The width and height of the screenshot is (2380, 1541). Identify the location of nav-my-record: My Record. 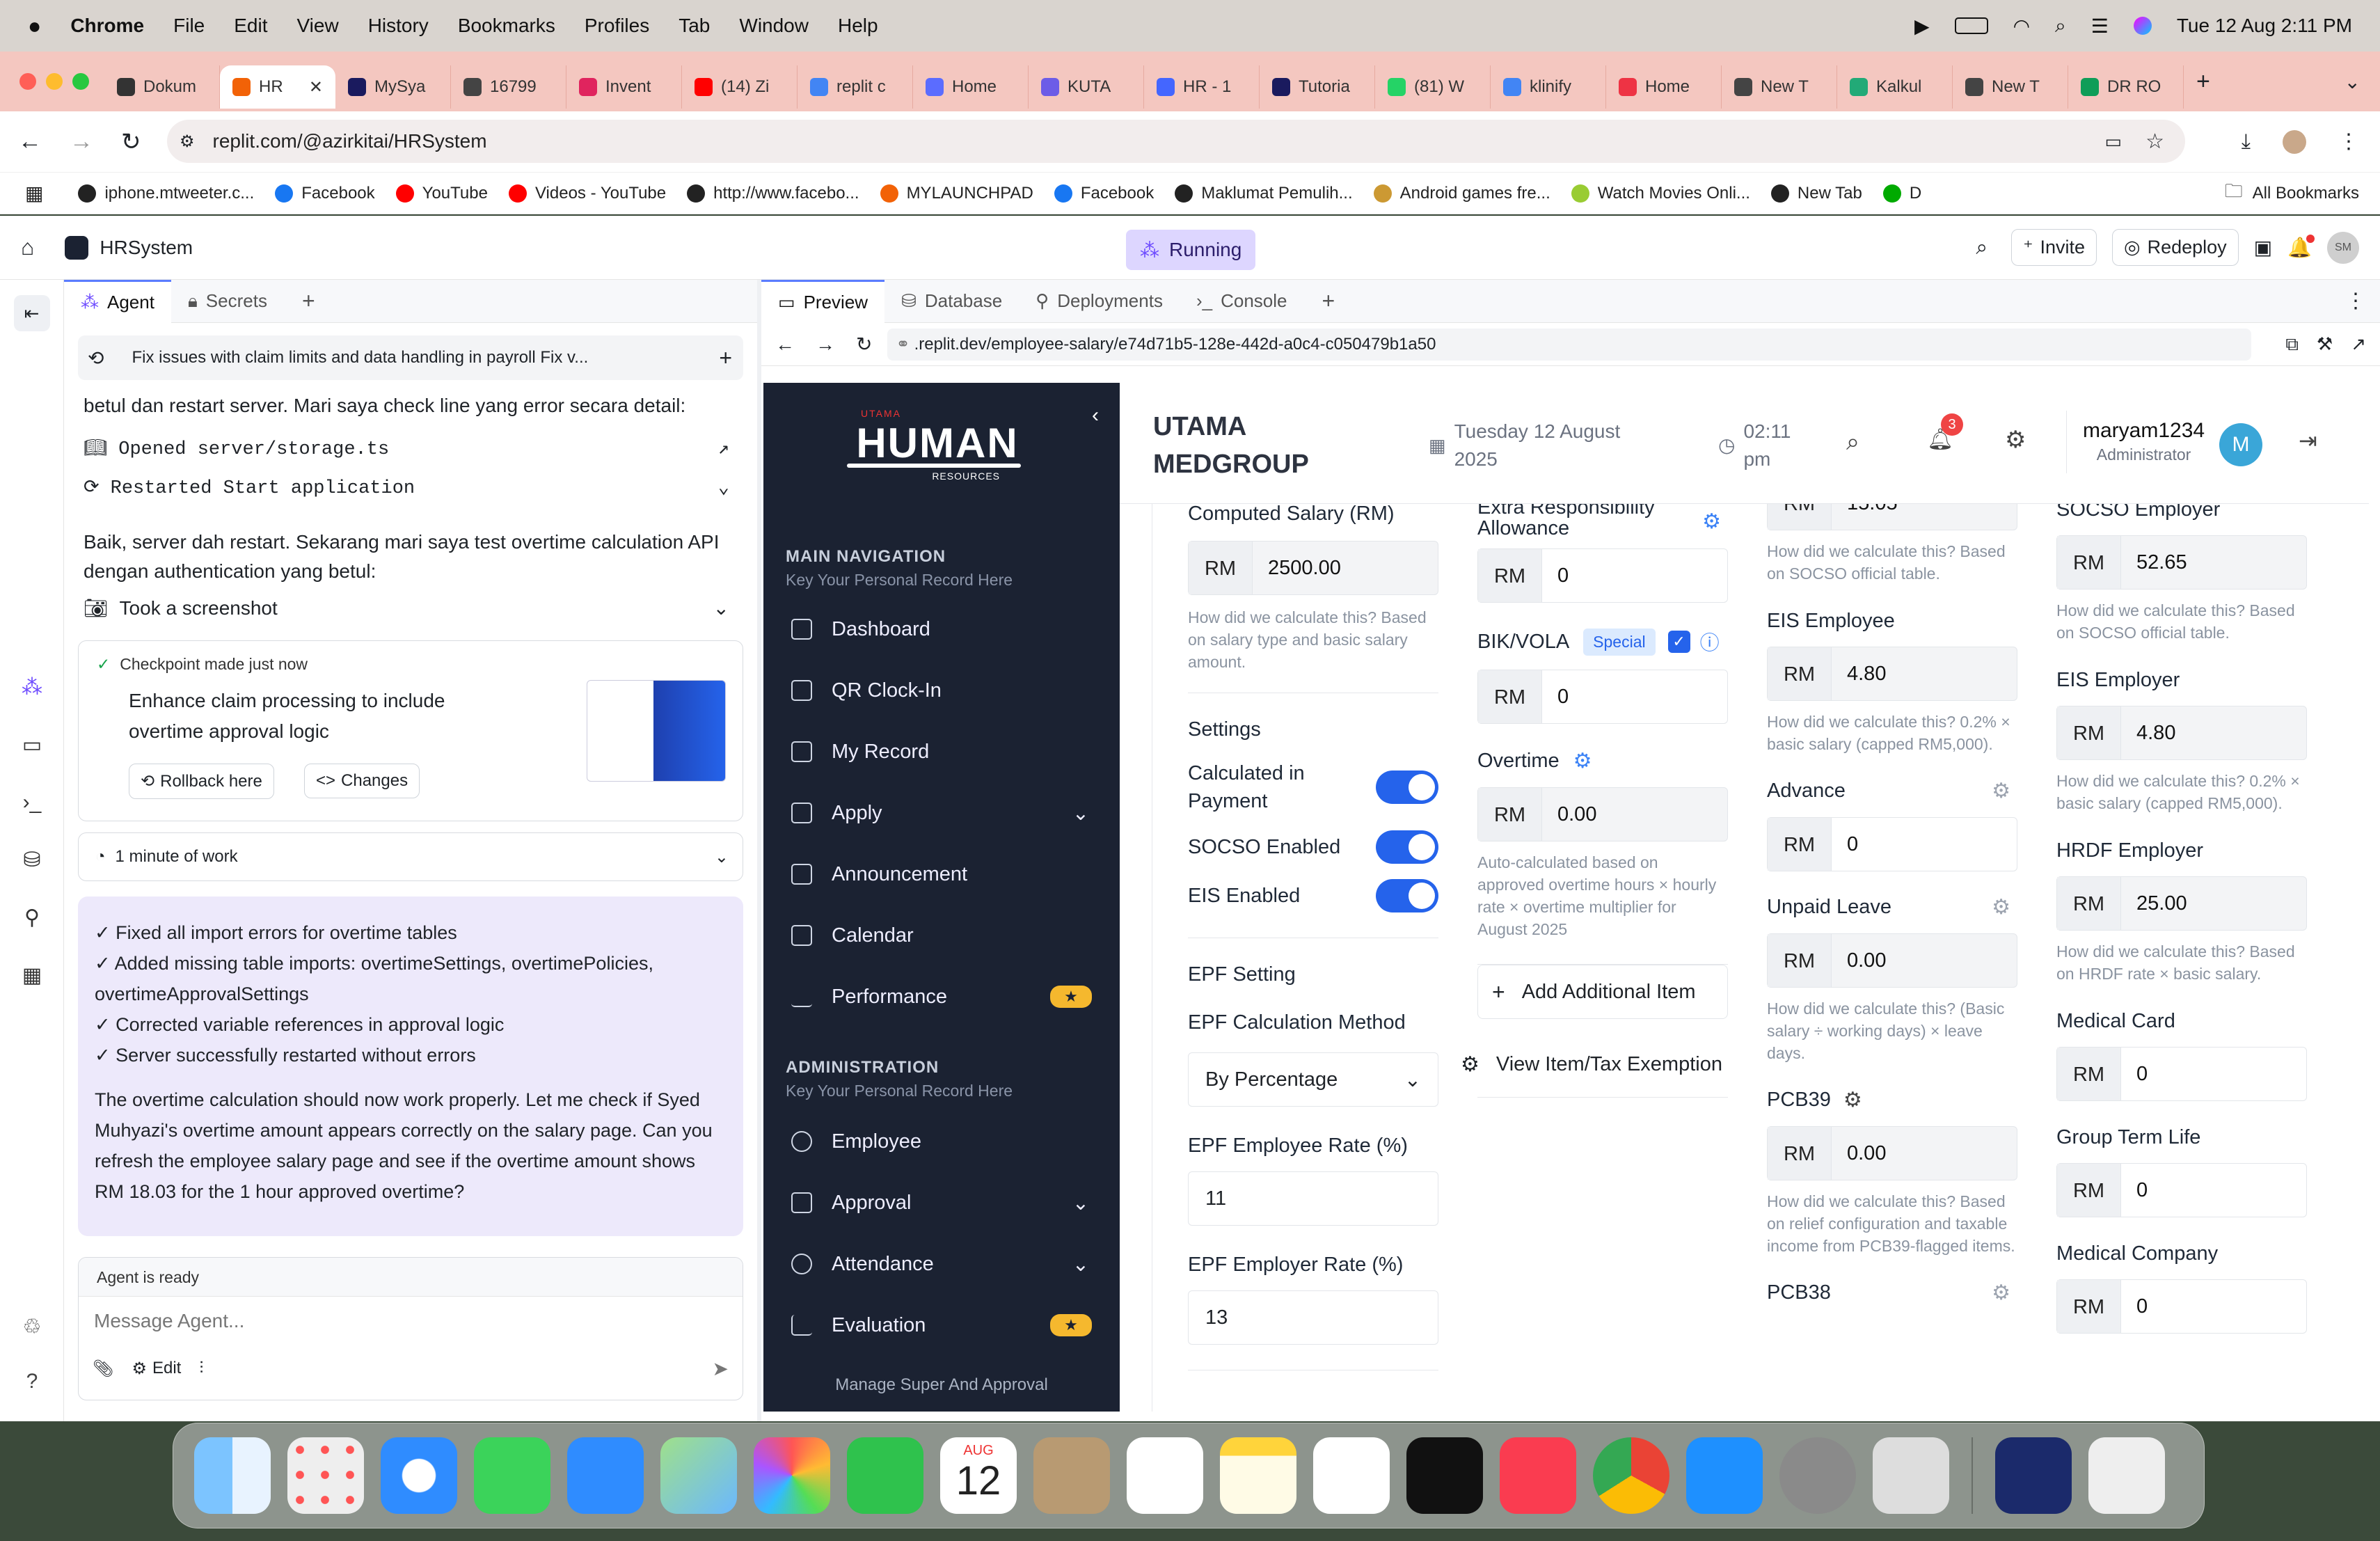
(942, 751).